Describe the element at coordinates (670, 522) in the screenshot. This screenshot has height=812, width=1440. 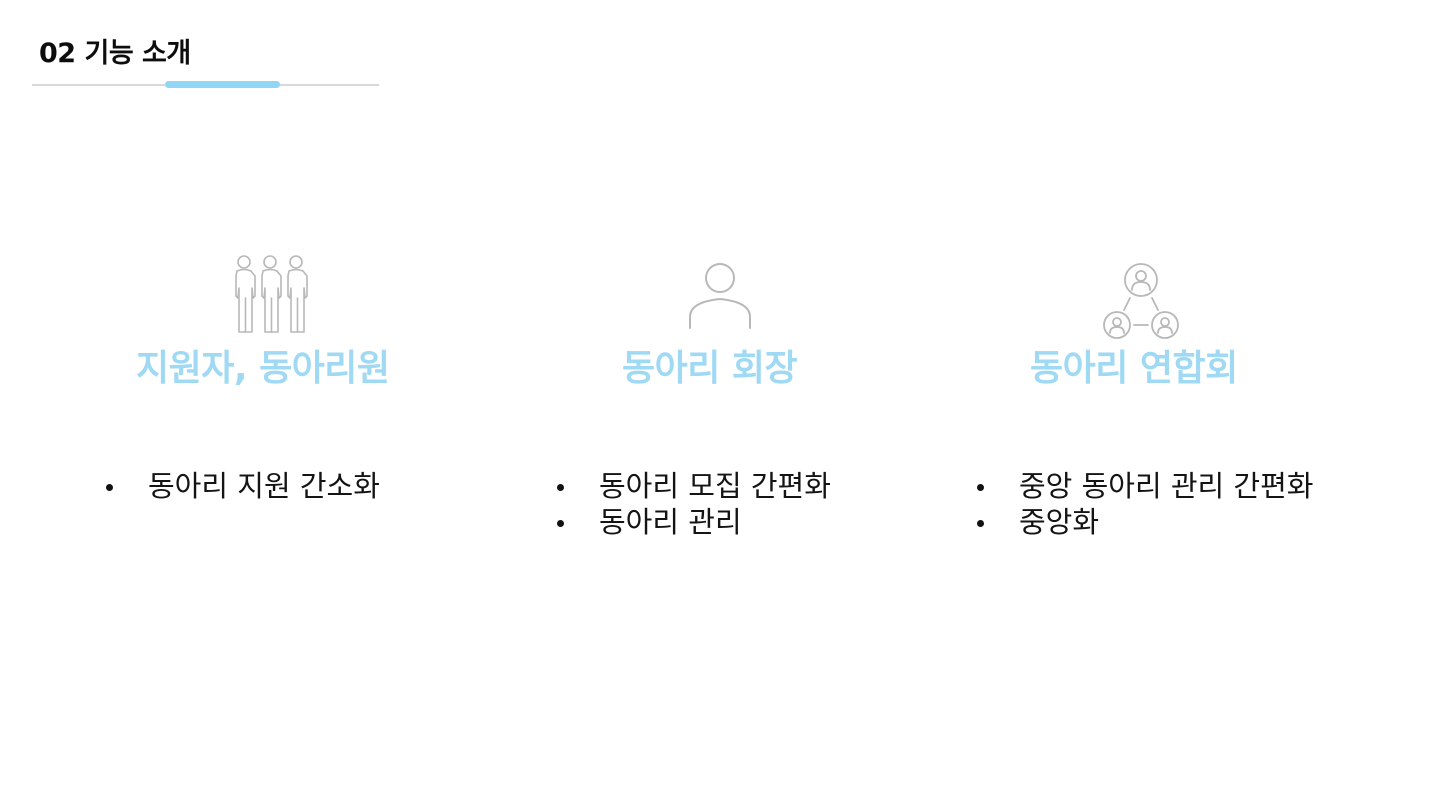
I see `bullet-text: 동아리 관리` at that location.